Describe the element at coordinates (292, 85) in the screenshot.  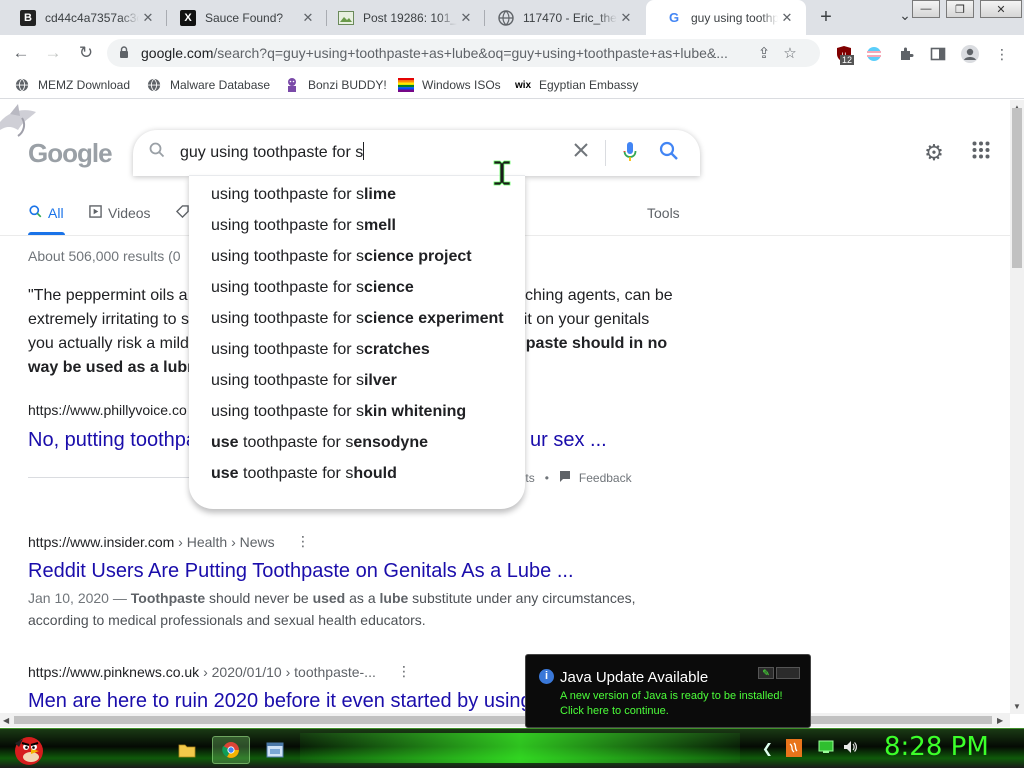
I see `bonzi-icon` at that location.